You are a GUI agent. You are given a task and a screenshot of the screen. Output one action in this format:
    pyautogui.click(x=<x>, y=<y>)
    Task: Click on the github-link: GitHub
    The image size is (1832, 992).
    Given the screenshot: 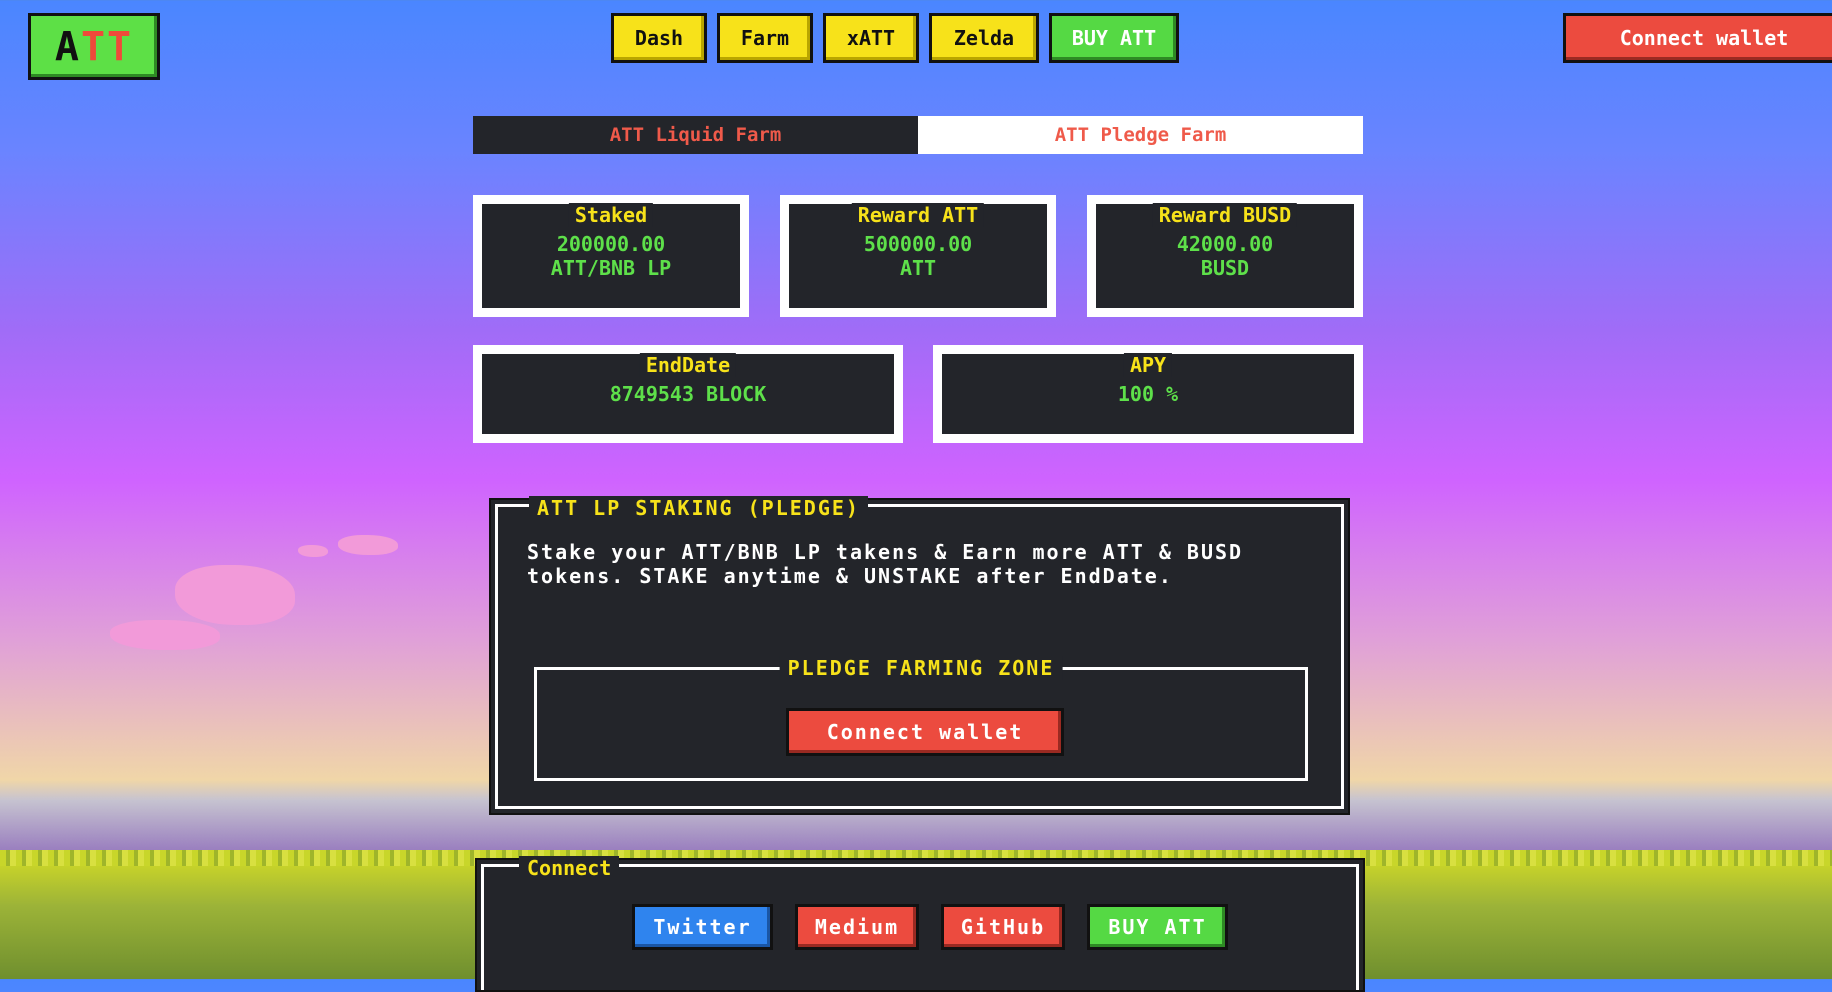 What is the action you would take?
    pyautogui.click(x=1003, y=927)
    